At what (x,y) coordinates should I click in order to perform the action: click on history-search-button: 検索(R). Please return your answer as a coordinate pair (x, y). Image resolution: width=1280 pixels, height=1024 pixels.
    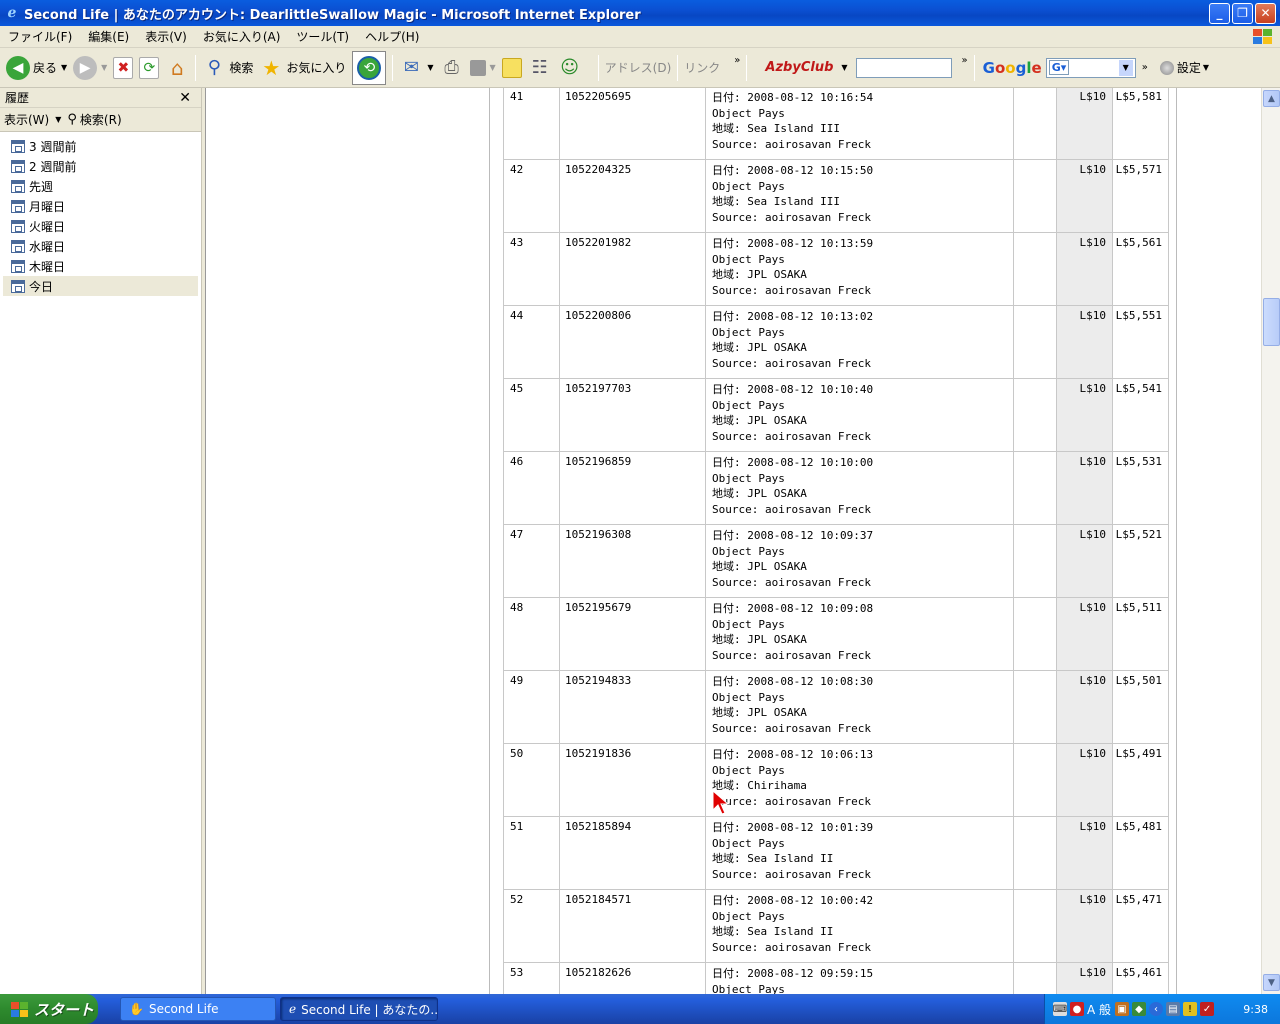
    Looking at the image, I should click on (101, 119).